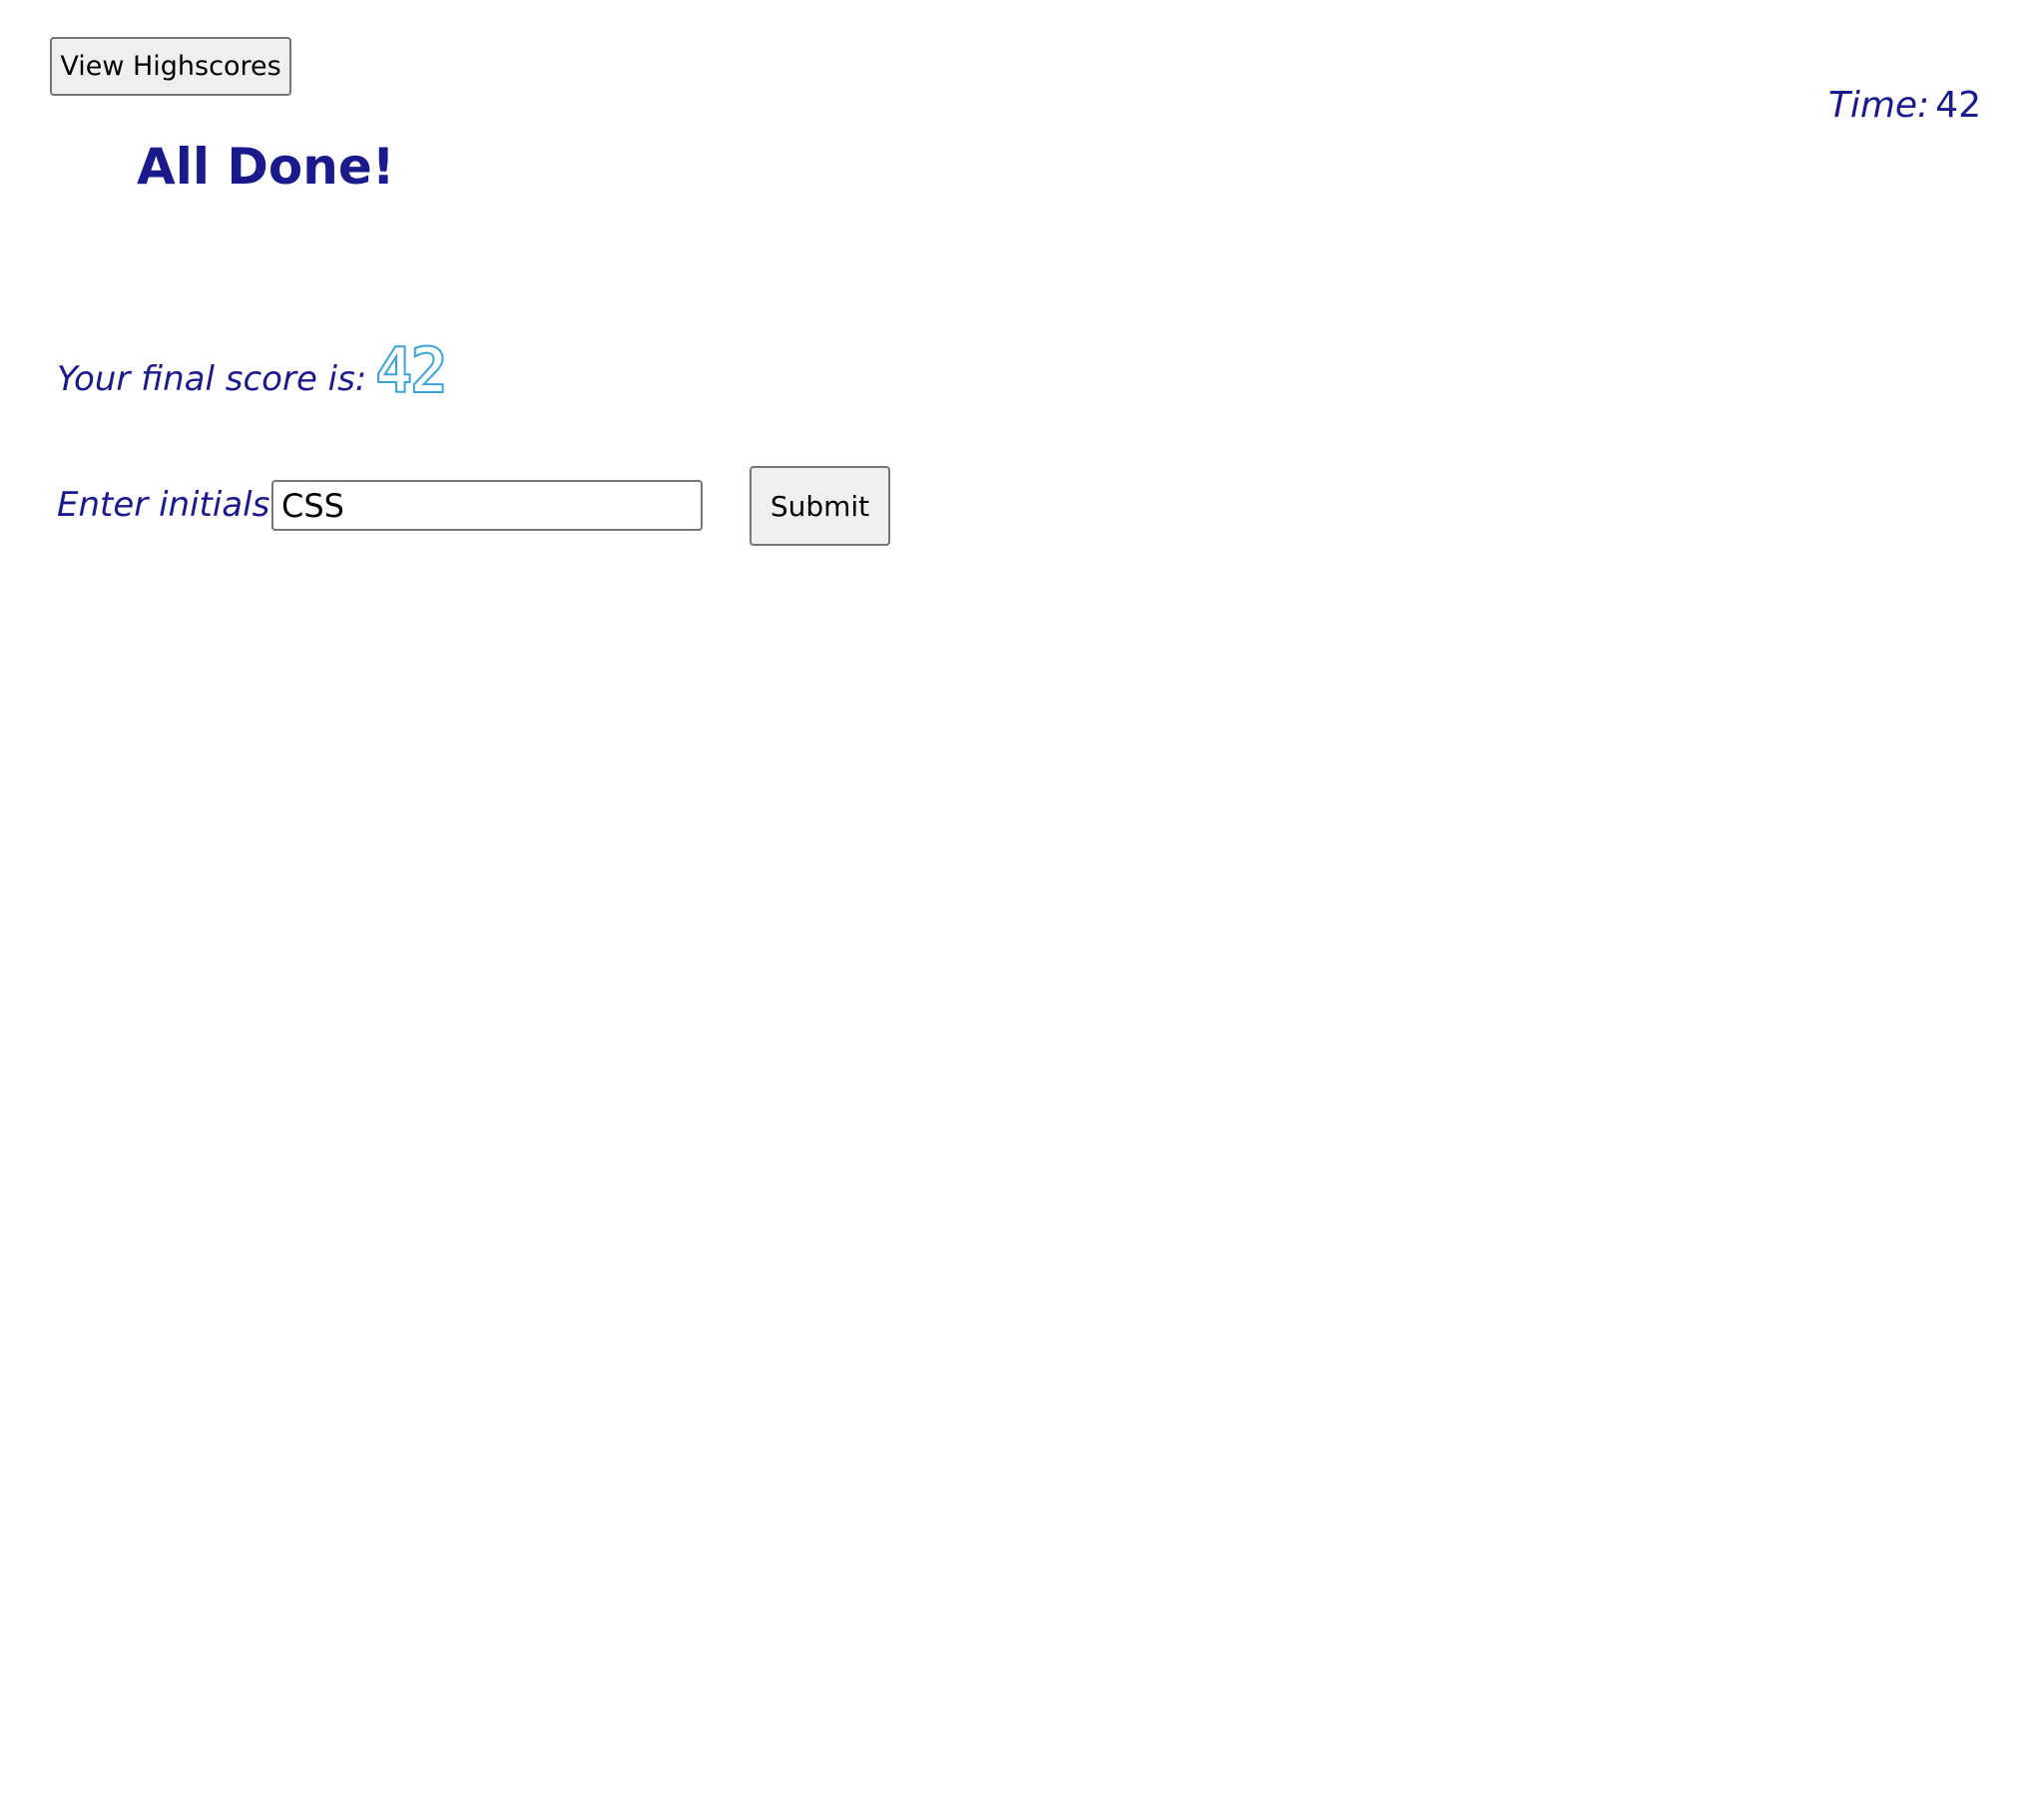 The height and width of the screenshot is (1820, 2044). I want to click on submit-button: Submit, so click(820, 506).